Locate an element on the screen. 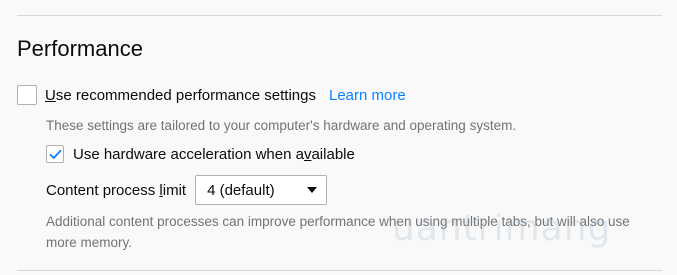  dropdown-arrow-icon is located at coordinates (312, 190).